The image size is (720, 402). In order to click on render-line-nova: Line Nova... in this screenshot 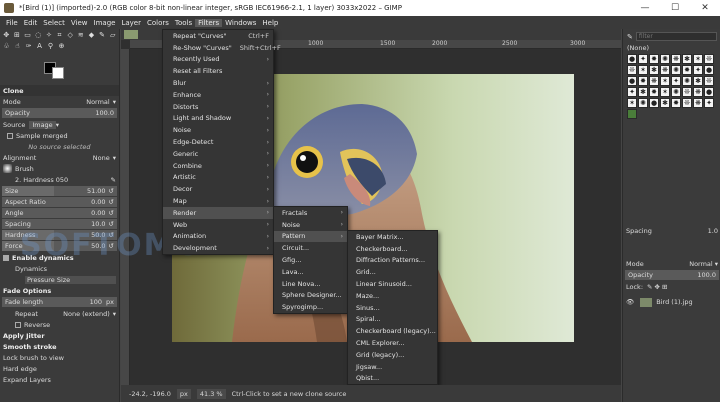, I will do `click(310, 284)`.